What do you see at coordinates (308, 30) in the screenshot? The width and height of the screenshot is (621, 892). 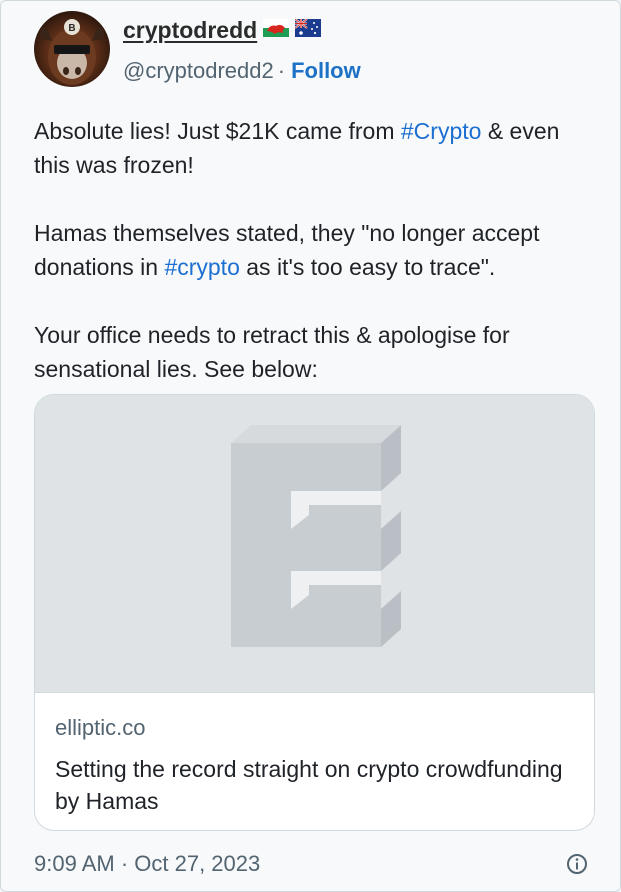 I see `australia-flag-icon` at bounding box center [308, 30].